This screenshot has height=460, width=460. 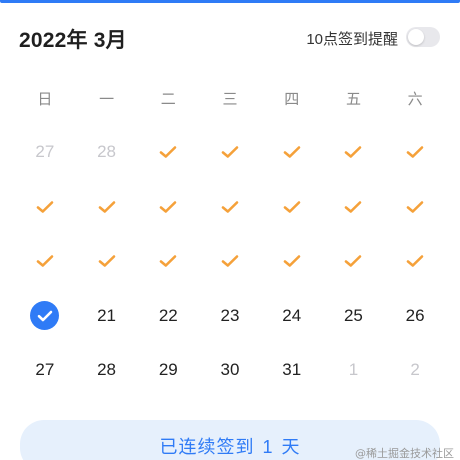 What do you see at coordinates (107, 99) in the screenshot?
I see `weekday-label: 一` at bounding box center [107, 99].